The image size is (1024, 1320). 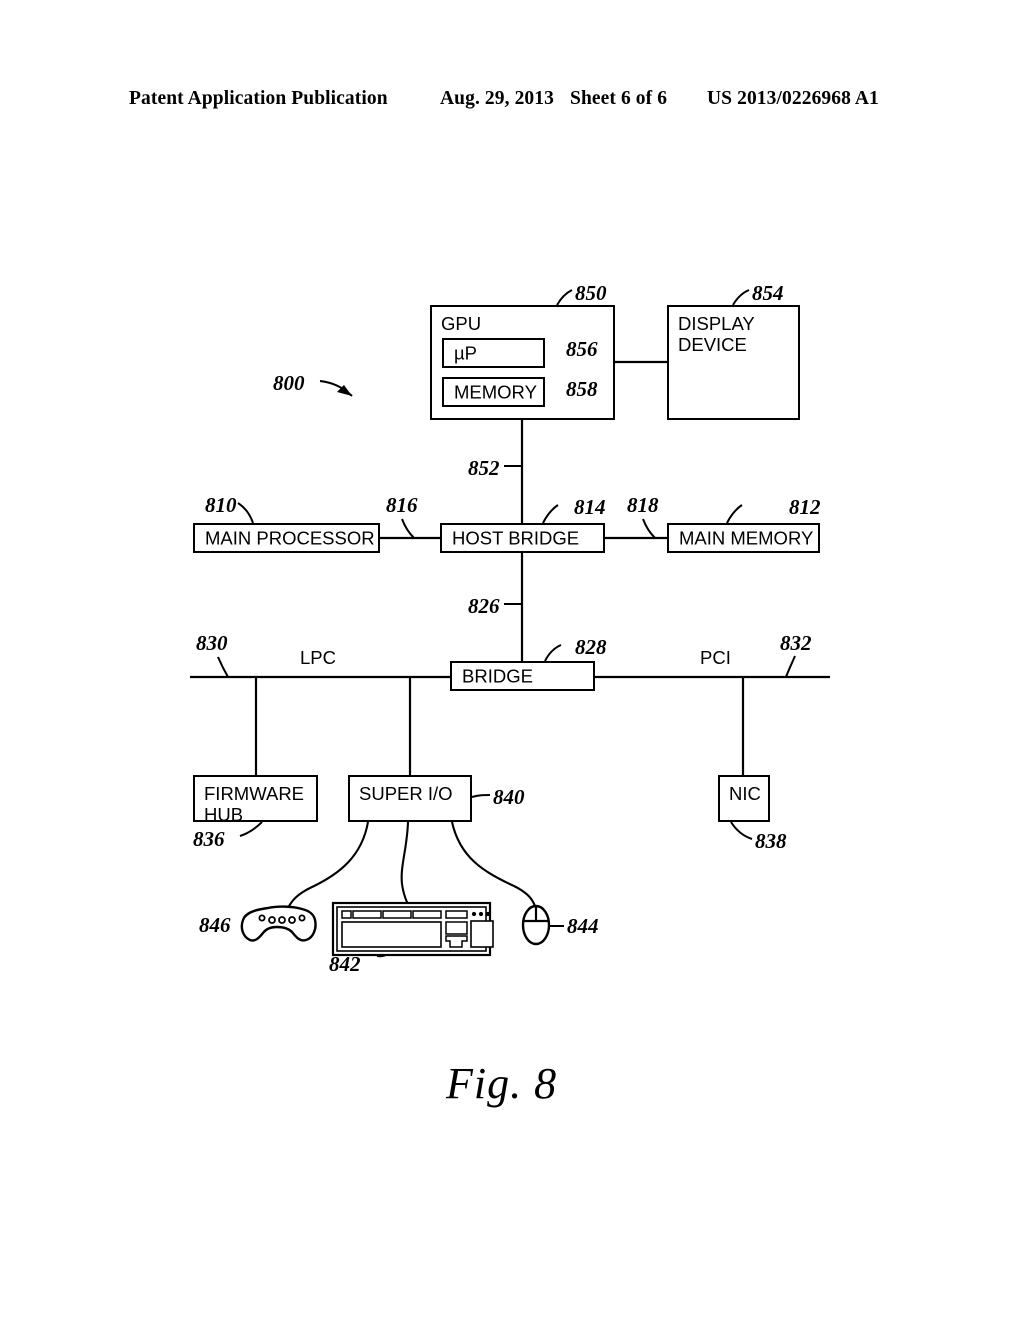 What do you see at coordinates (494, 866) in the screenshot?
I see `cable-to-mouse` at bounding box center [494, 866].